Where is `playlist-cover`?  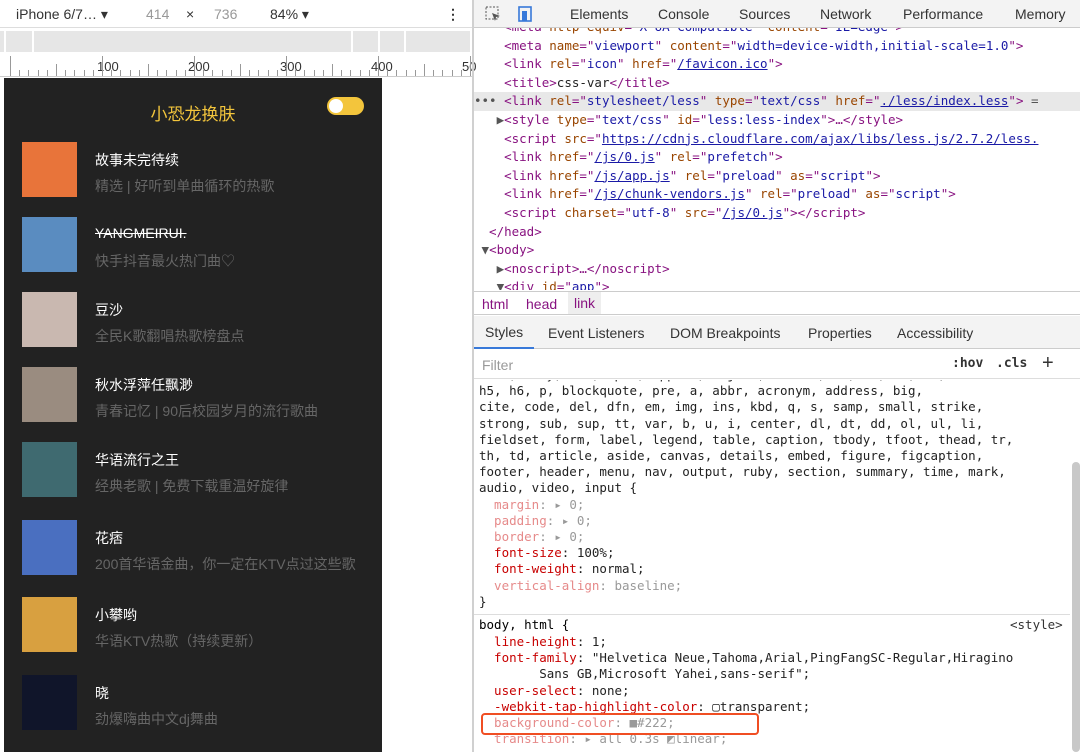
playlist-cover is located at coordinates (49, 702).